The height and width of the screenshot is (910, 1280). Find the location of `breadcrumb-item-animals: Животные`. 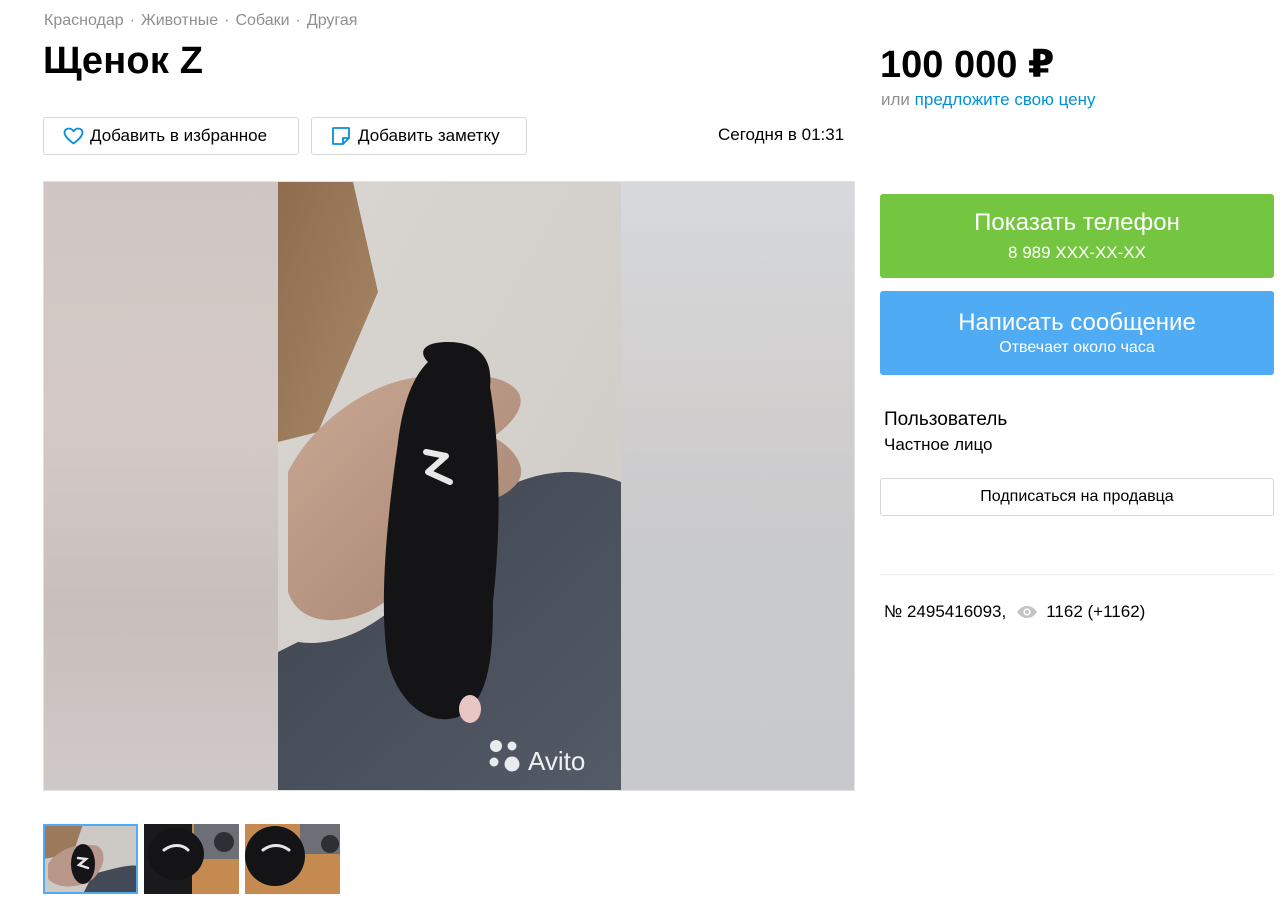

breadcrumb-item-animals: Животные is located at coordinates (179, 21).